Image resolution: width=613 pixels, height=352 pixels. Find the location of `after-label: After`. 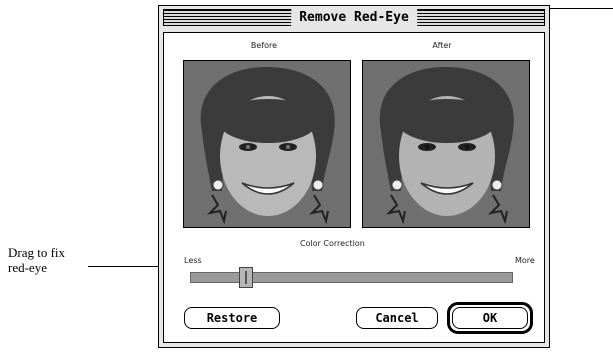

after-label: After is located at coordinates (442, 45).